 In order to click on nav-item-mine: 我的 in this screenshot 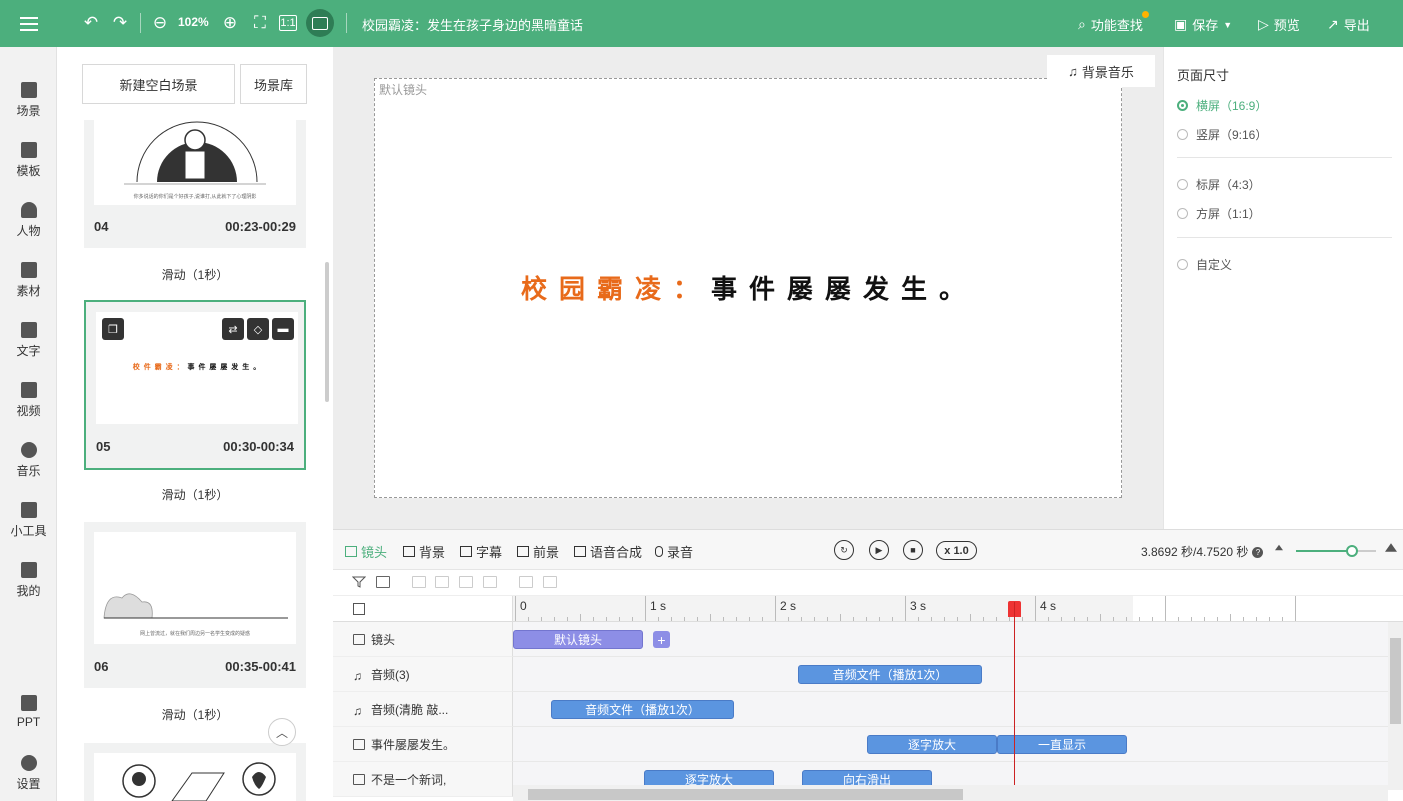, I will do `click(28, 587)`.